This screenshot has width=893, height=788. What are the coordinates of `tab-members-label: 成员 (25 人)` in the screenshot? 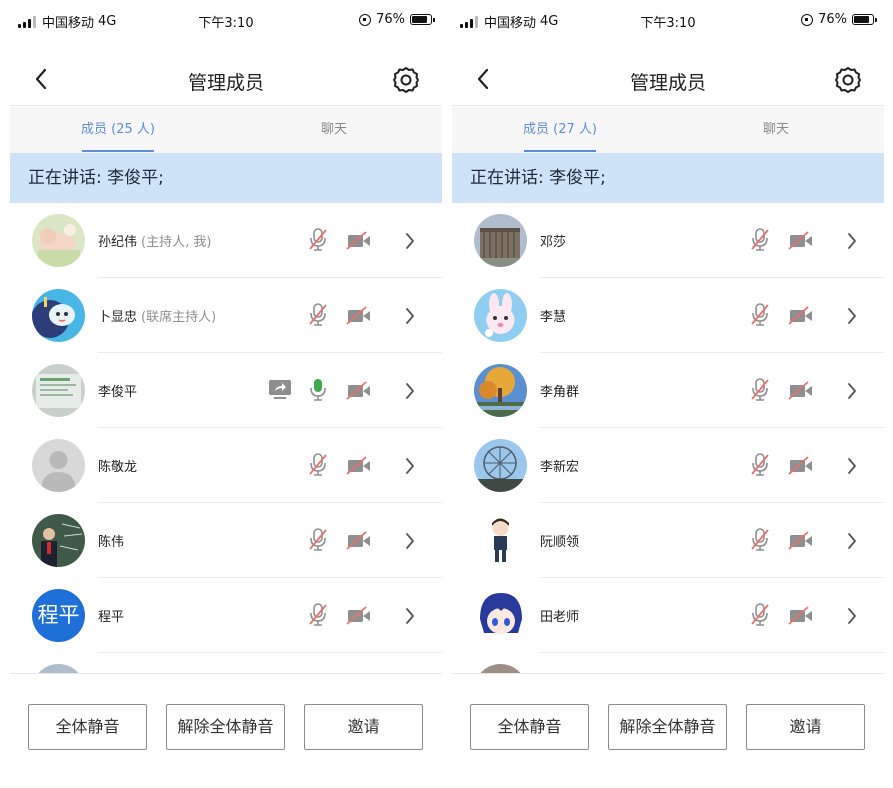 It's located at (118, 129).